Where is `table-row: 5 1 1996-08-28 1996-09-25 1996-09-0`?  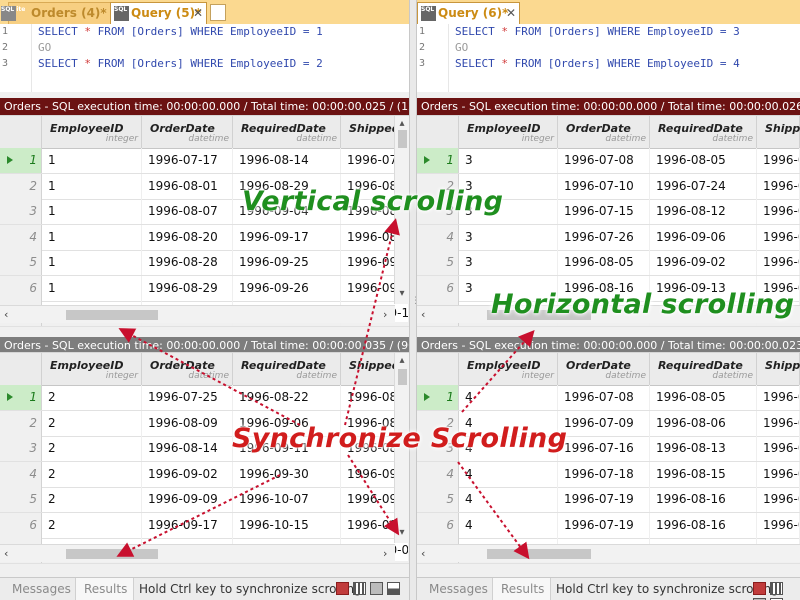 table-row: 5 1 1996-08-28 1996-09-25 1996-09-0 is located at coordinates (204, 263).